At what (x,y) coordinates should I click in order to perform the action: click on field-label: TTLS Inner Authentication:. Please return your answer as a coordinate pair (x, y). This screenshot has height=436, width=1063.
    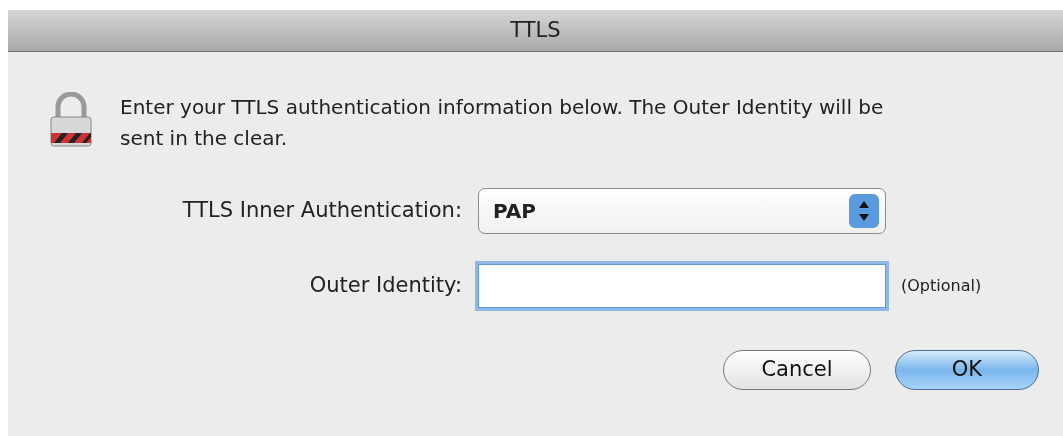
    Looking at the image, I should click on (322, 211).